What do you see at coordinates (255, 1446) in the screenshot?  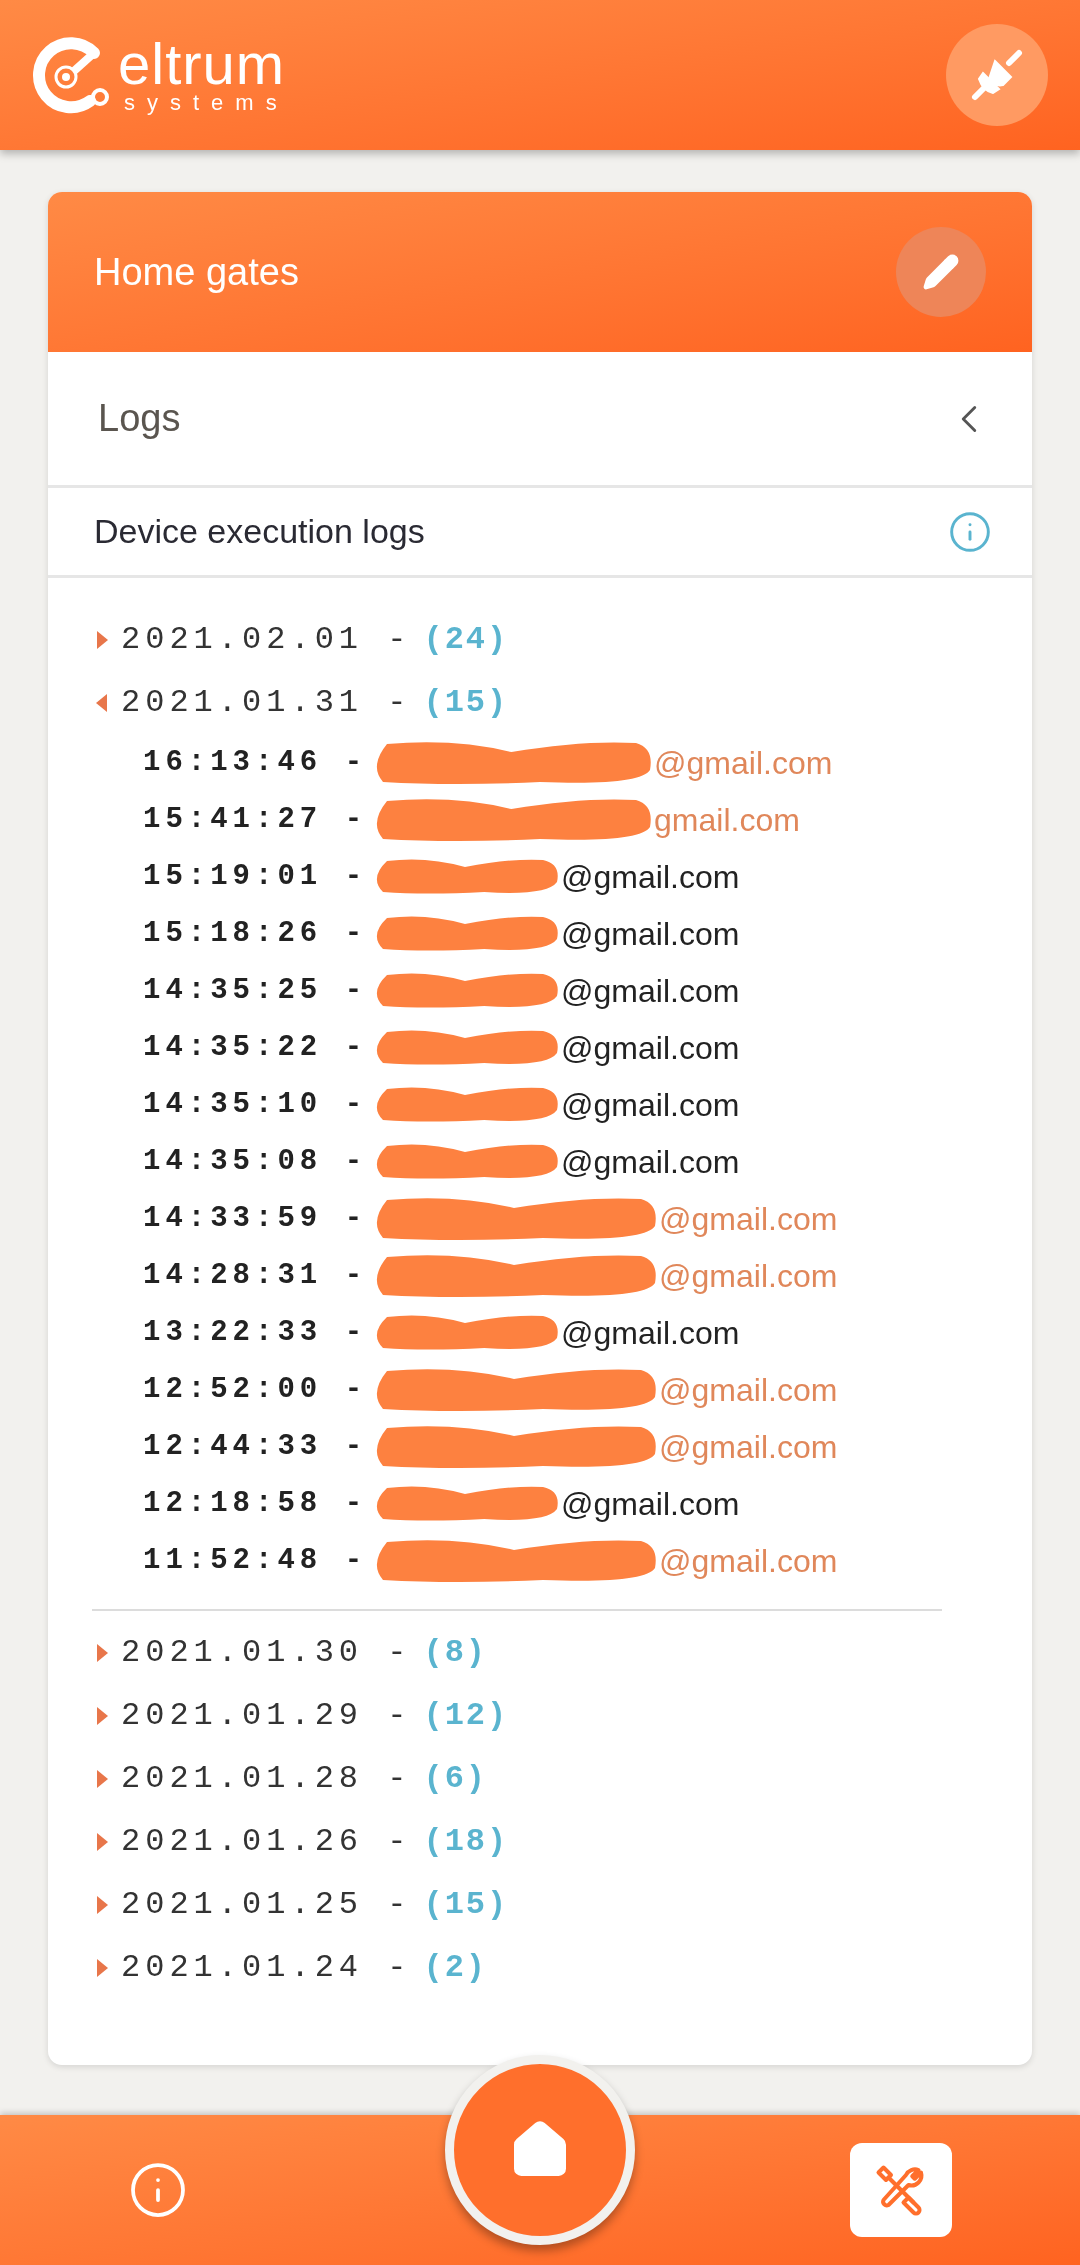 I see `log-time: 12:44:33 -` at bounding box center [255, 1446].